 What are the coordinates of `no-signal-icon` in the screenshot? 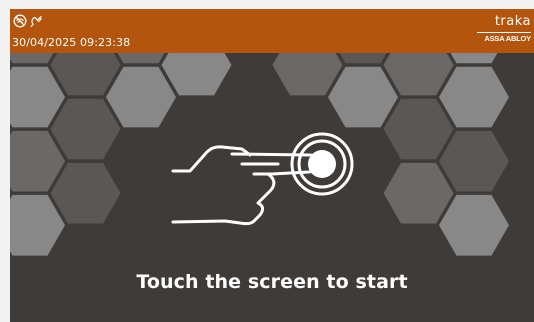 It's located at (20, 21).